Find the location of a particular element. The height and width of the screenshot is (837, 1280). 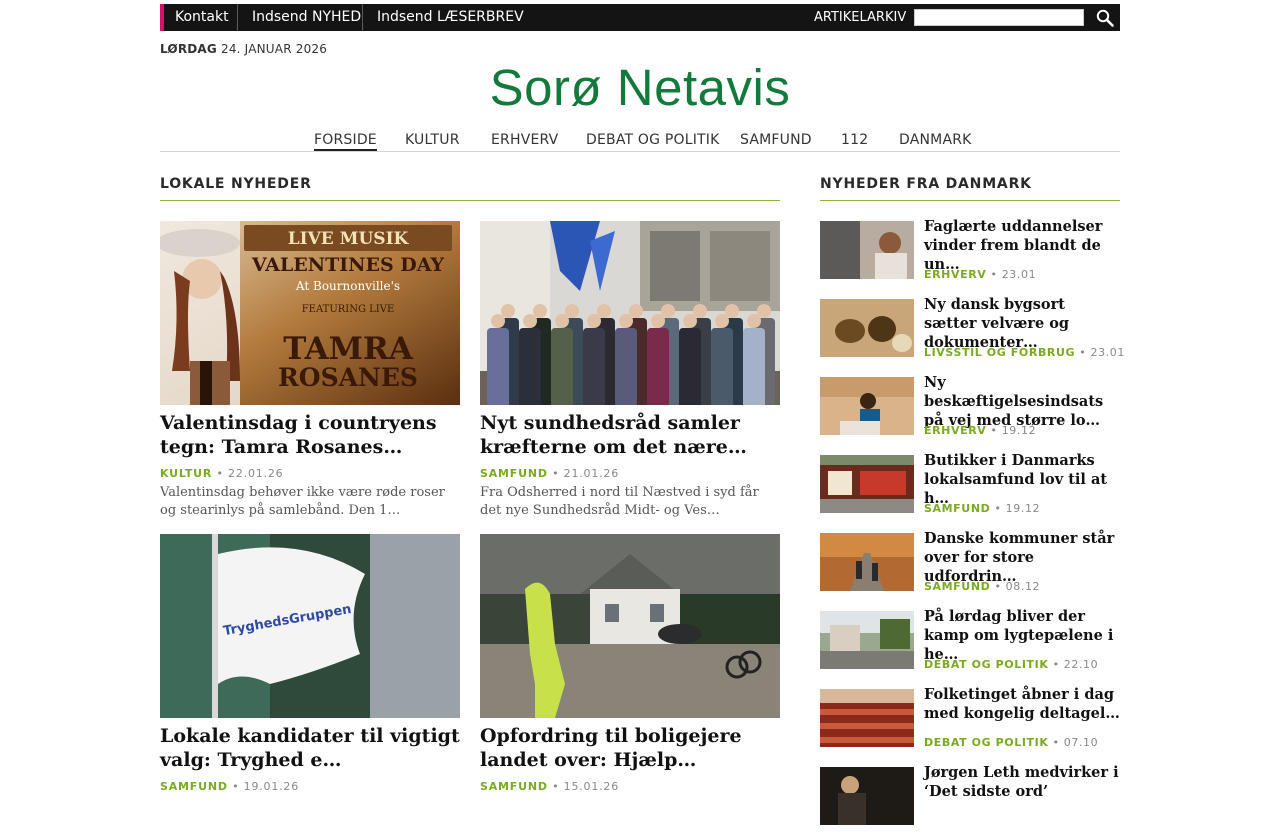

site-logo: Sorø Netavis is located at coordinates (640, 87).